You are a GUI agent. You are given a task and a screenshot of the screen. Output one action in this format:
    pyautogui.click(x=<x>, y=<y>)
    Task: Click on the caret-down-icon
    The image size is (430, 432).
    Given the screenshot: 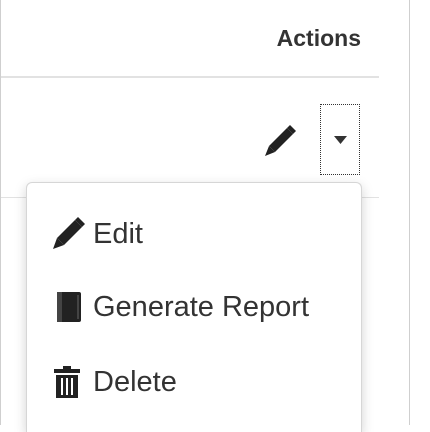 What is the action you would take?
    pyautogui.click(x=340, y=140)
    